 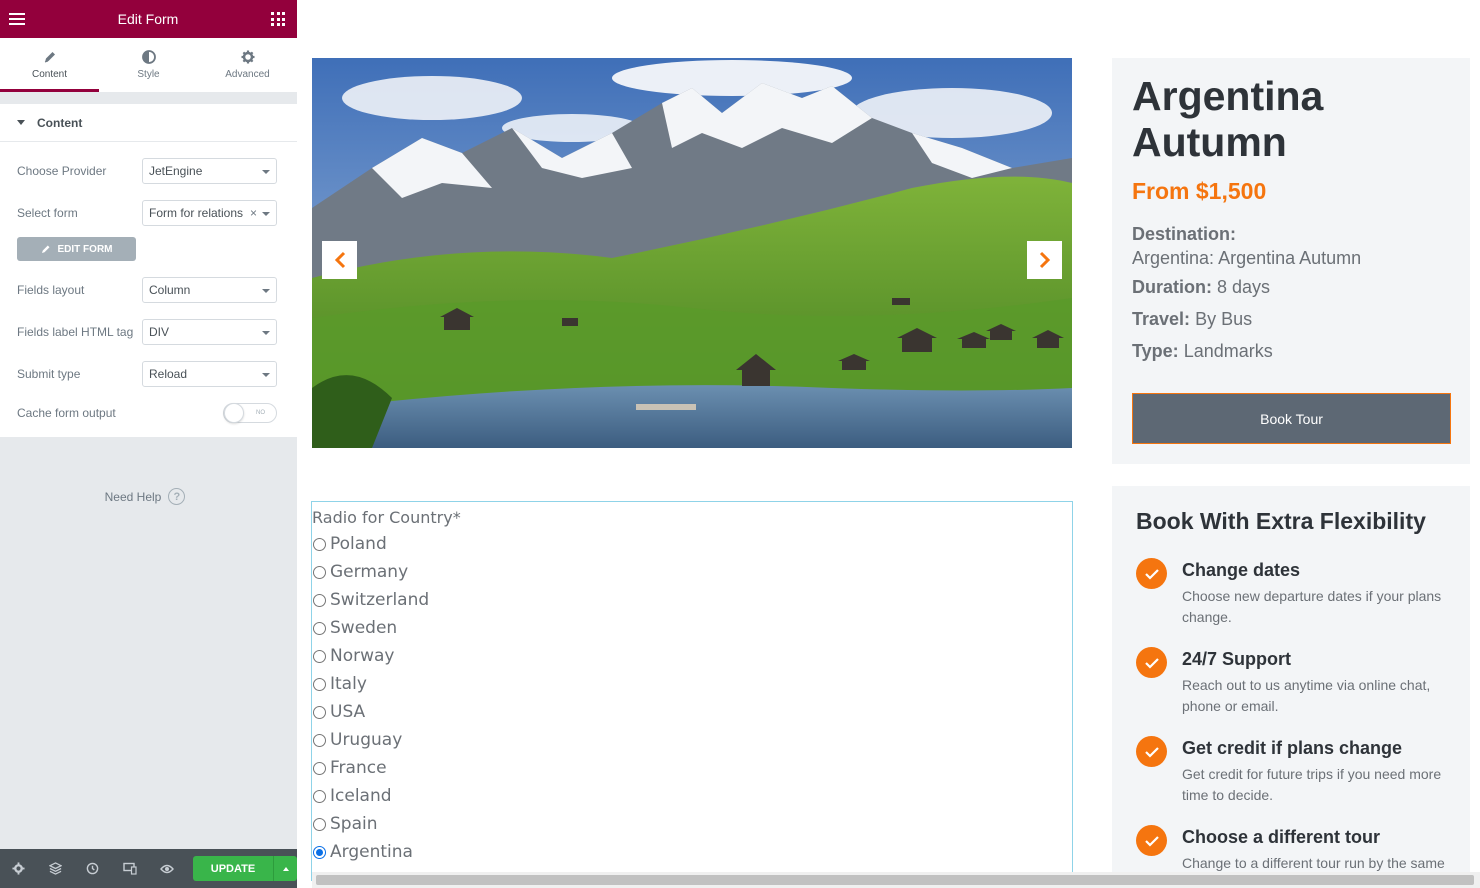 What do you see at coordinates (233, 868) in the screenshot?
I see `update-button: UPDATE` at bounding box center [233, 868].